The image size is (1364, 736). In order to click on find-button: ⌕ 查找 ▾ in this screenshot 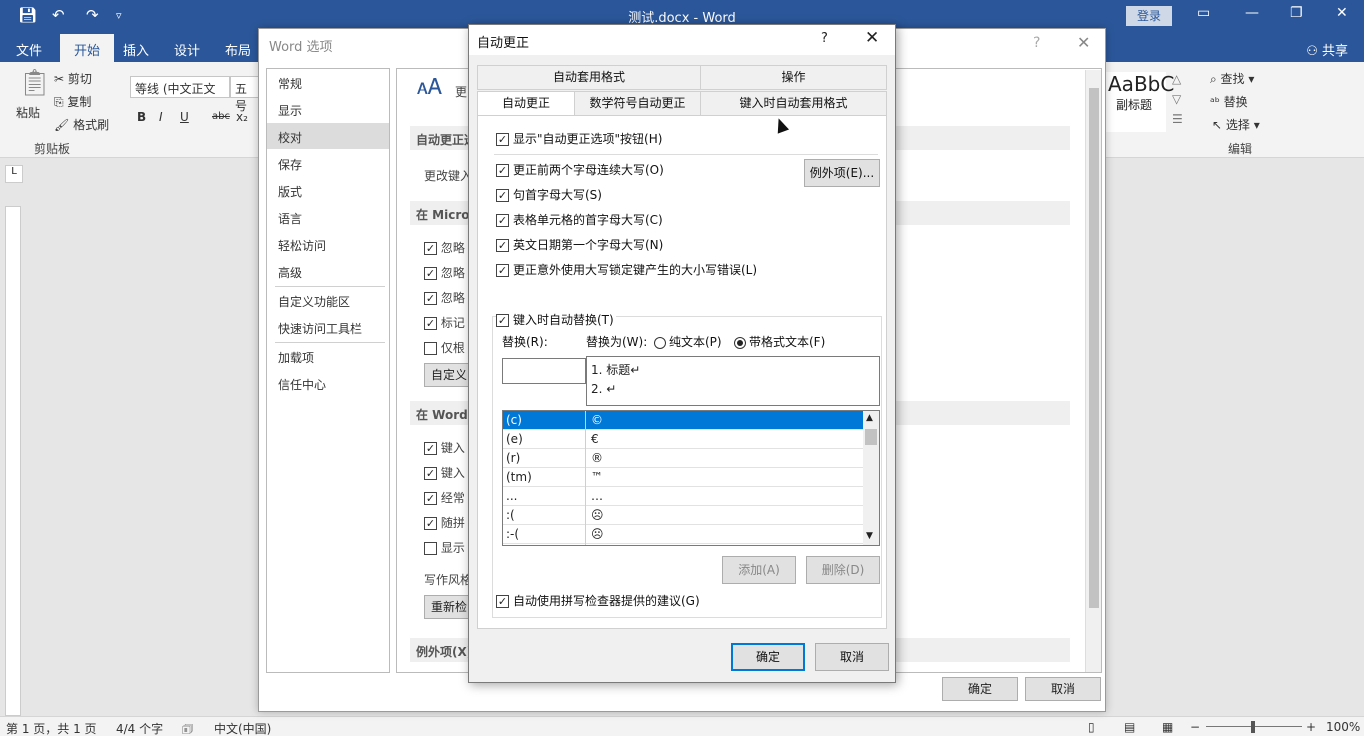, I will do `click(1232, 78)`.